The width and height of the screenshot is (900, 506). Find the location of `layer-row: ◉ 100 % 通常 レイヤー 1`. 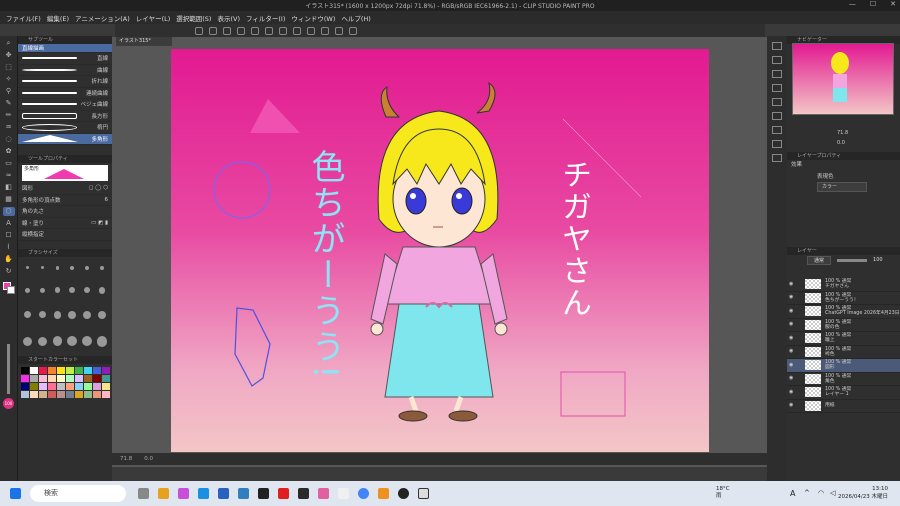

layer-row: ◉ 100 % 通常 レイヤー 1 is located at coordinates (843, 393).